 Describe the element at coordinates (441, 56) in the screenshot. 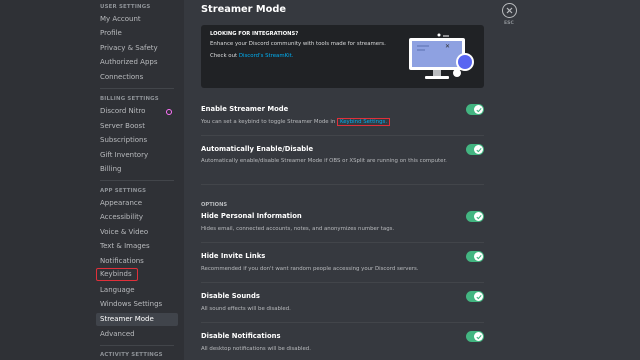

I see `streamer-monitor-illustration: ✕` at that location.